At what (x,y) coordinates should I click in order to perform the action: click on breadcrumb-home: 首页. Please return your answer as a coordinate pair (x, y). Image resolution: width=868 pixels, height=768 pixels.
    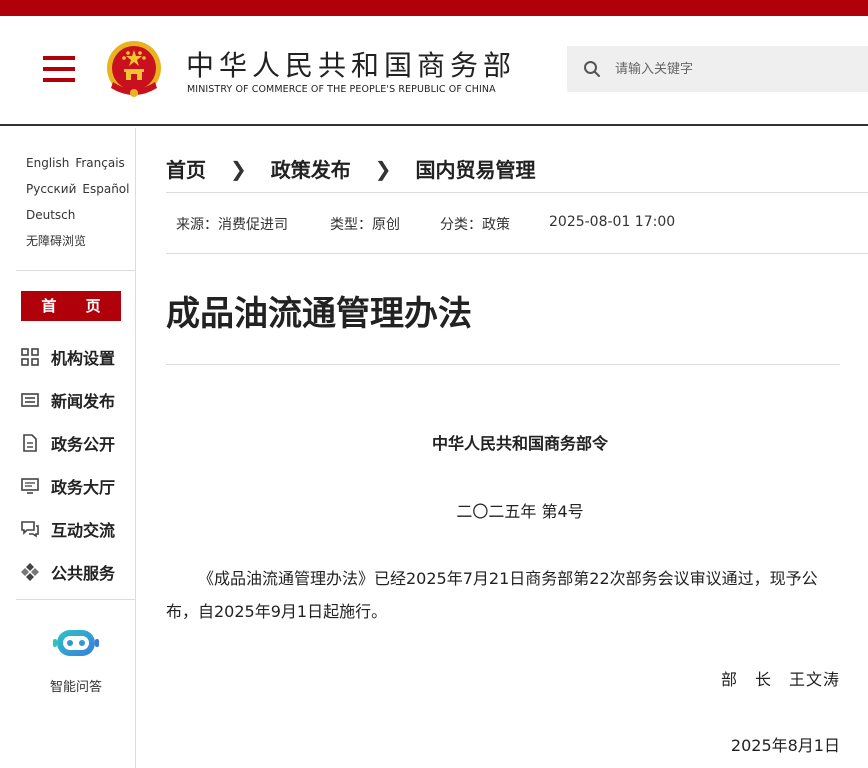
    Looking at the image, I should click on (186, 168).